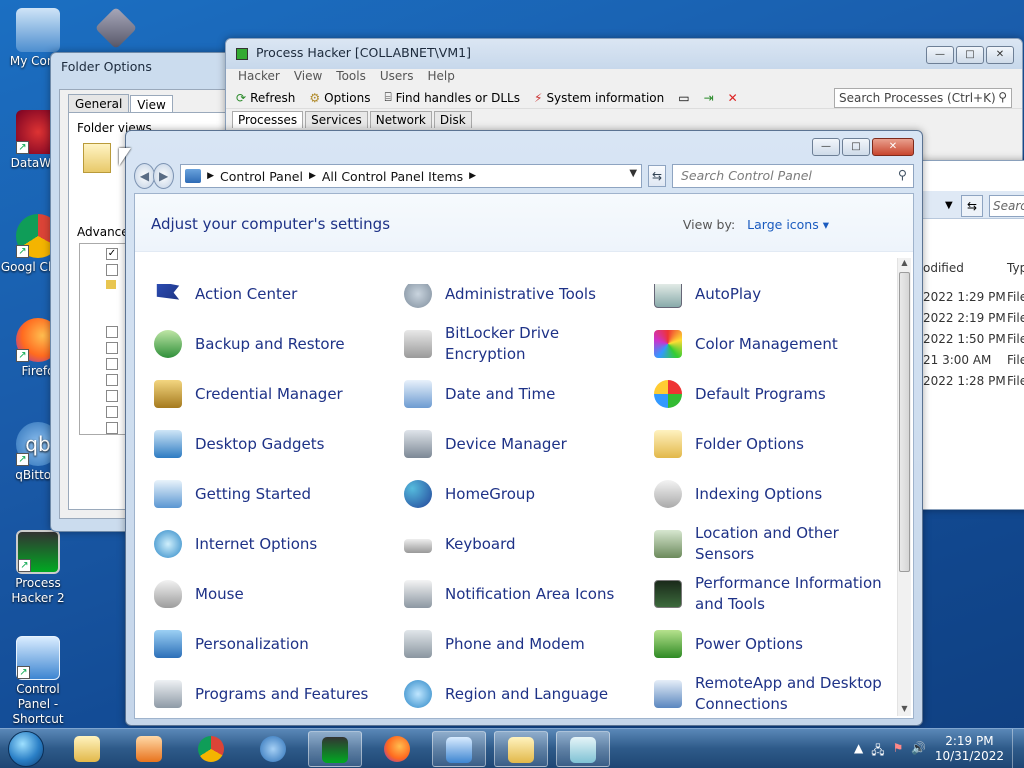 The height and width of the screenshot is (768, 1024). I want to click on cp-item-administrative-tools: Administrative Tools, so click(521, 299).